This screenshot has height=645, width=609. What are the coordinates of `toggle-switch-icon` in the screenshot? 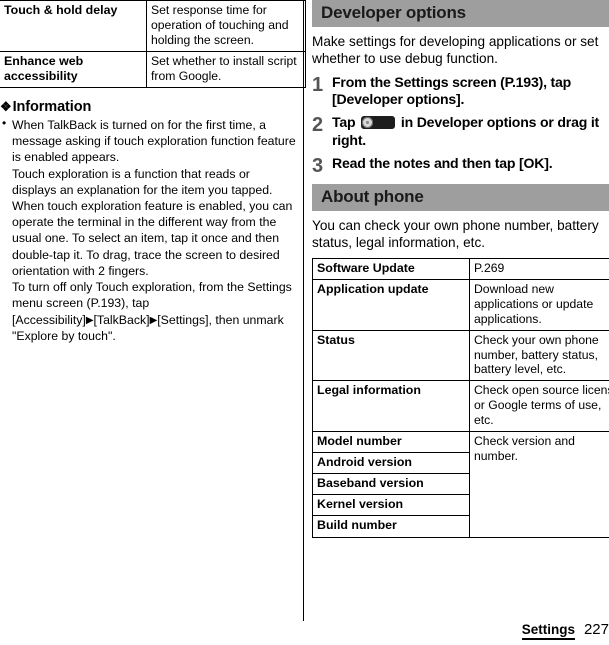 It's located at (378, 123).